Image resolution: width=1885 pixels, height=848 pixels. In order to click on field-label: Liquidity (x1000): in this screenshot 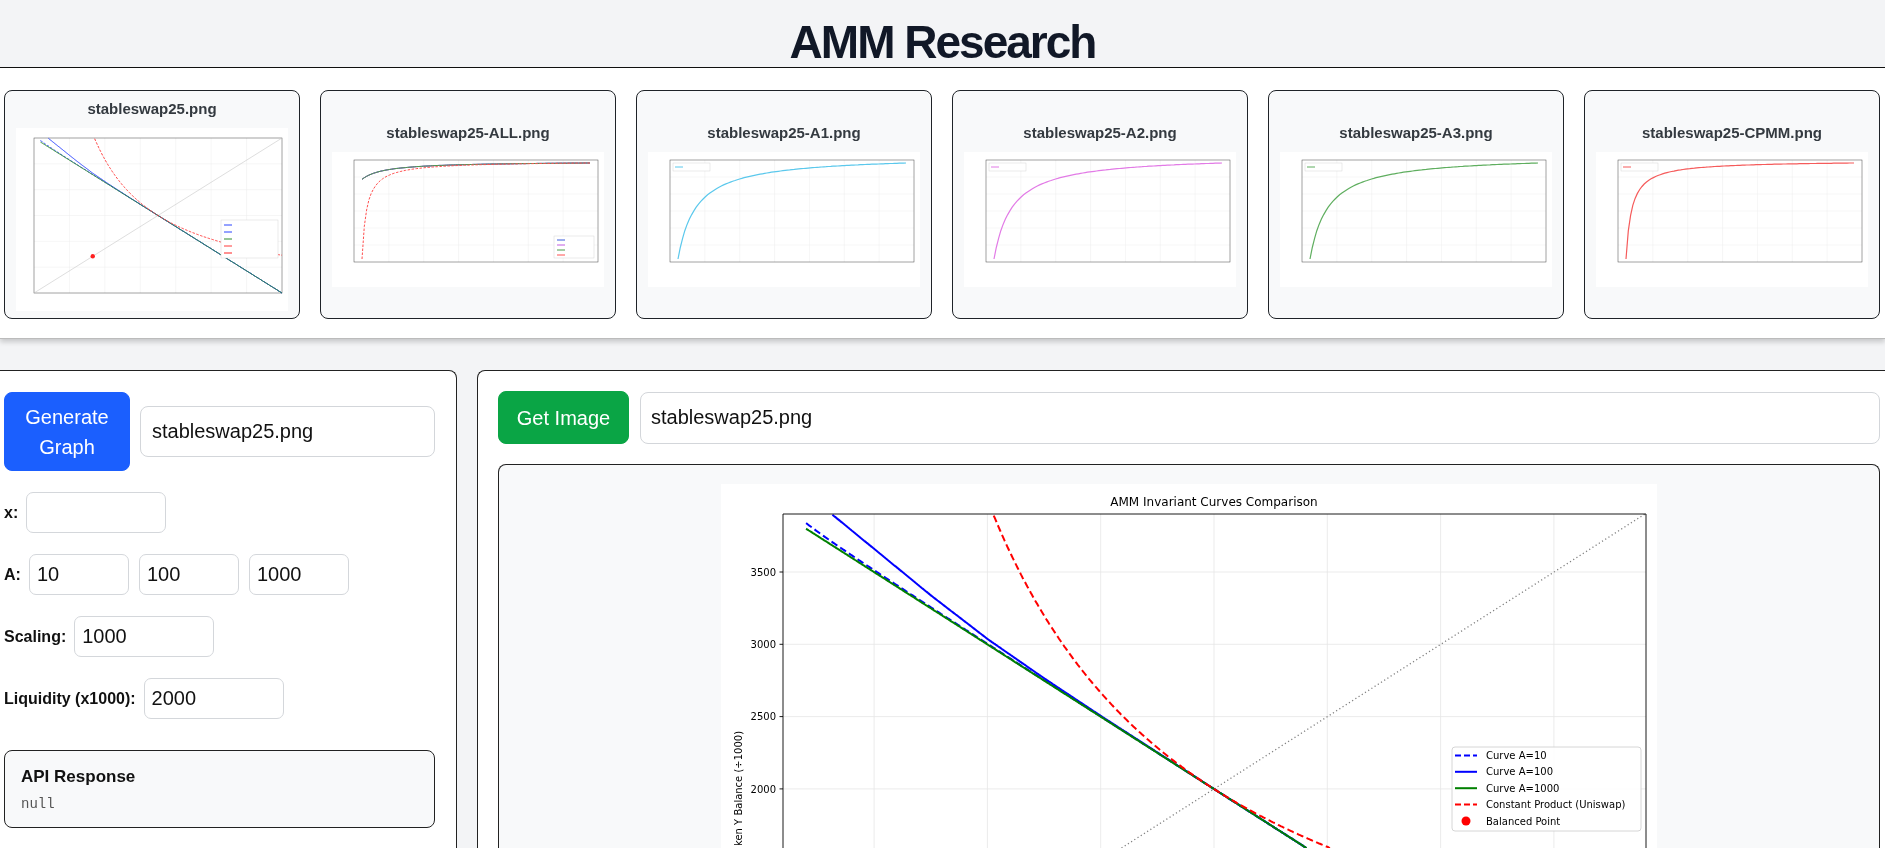, I will do `click(70, 698)`.